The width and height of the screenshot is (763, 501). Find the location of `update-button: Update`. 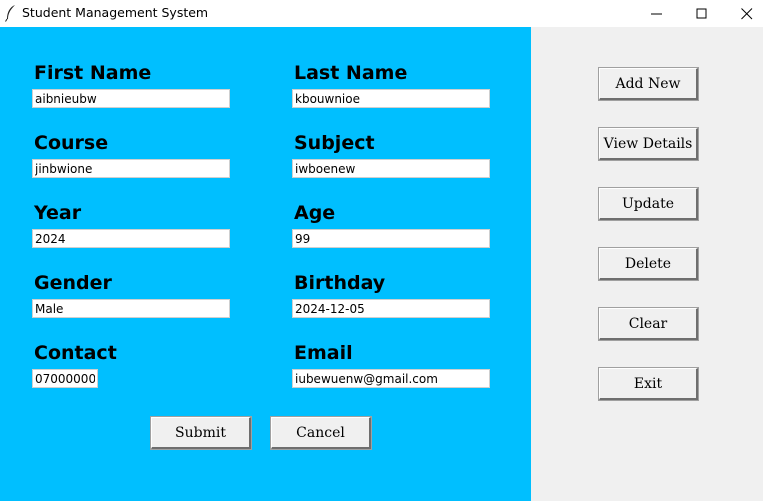

update-button: Update is located at coordinates (648, 204).